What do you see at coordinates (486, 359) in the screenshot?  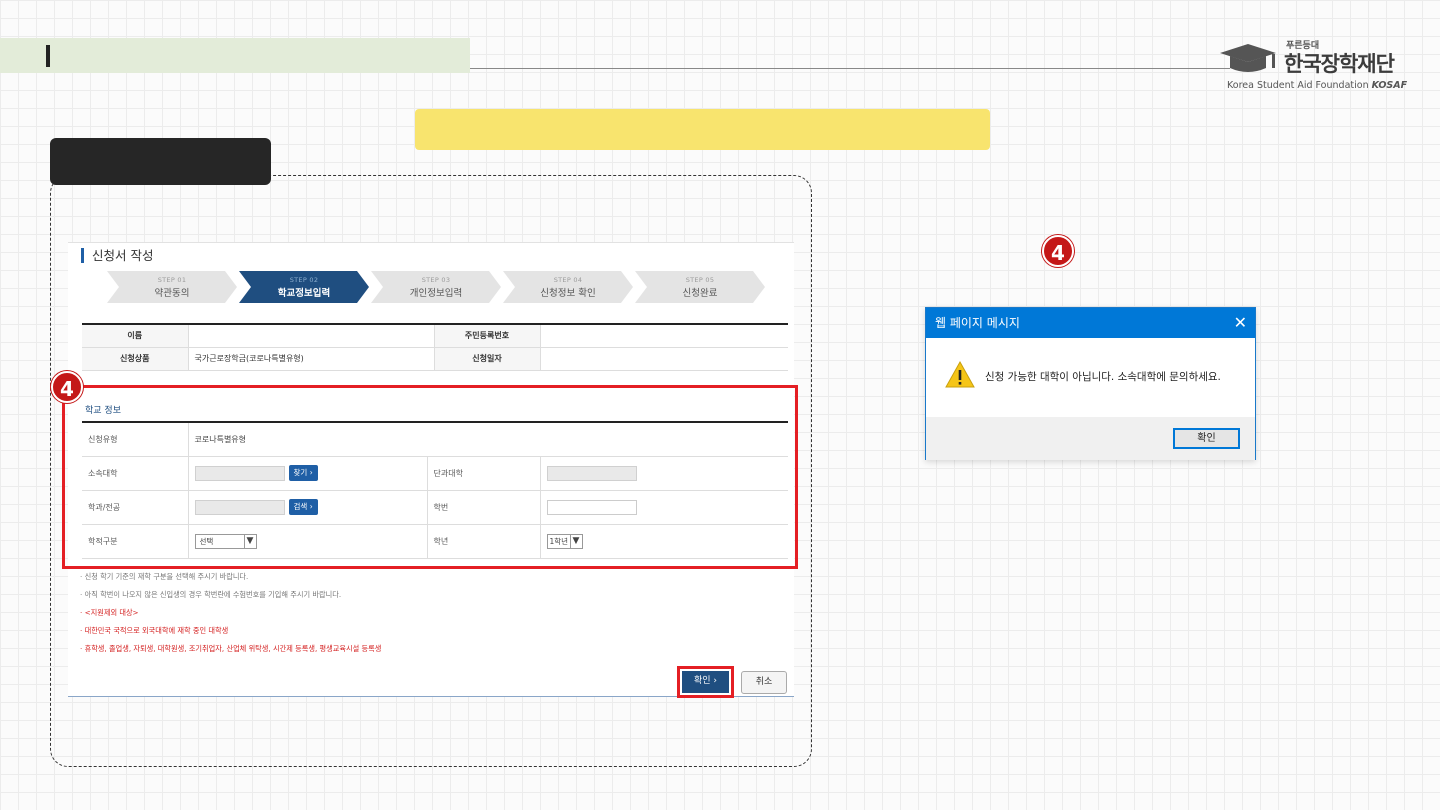 I see `date-label: 신청일자` at bounding box center [486, 359].